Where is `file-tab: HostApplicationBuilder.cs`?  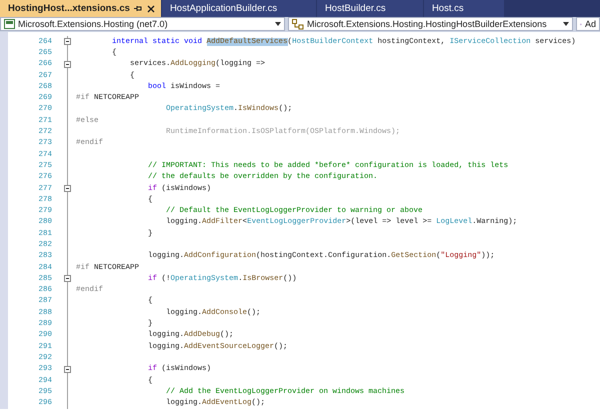 file-tab: HostApplicationBuilder.cs is located at coordinates (239, 8).